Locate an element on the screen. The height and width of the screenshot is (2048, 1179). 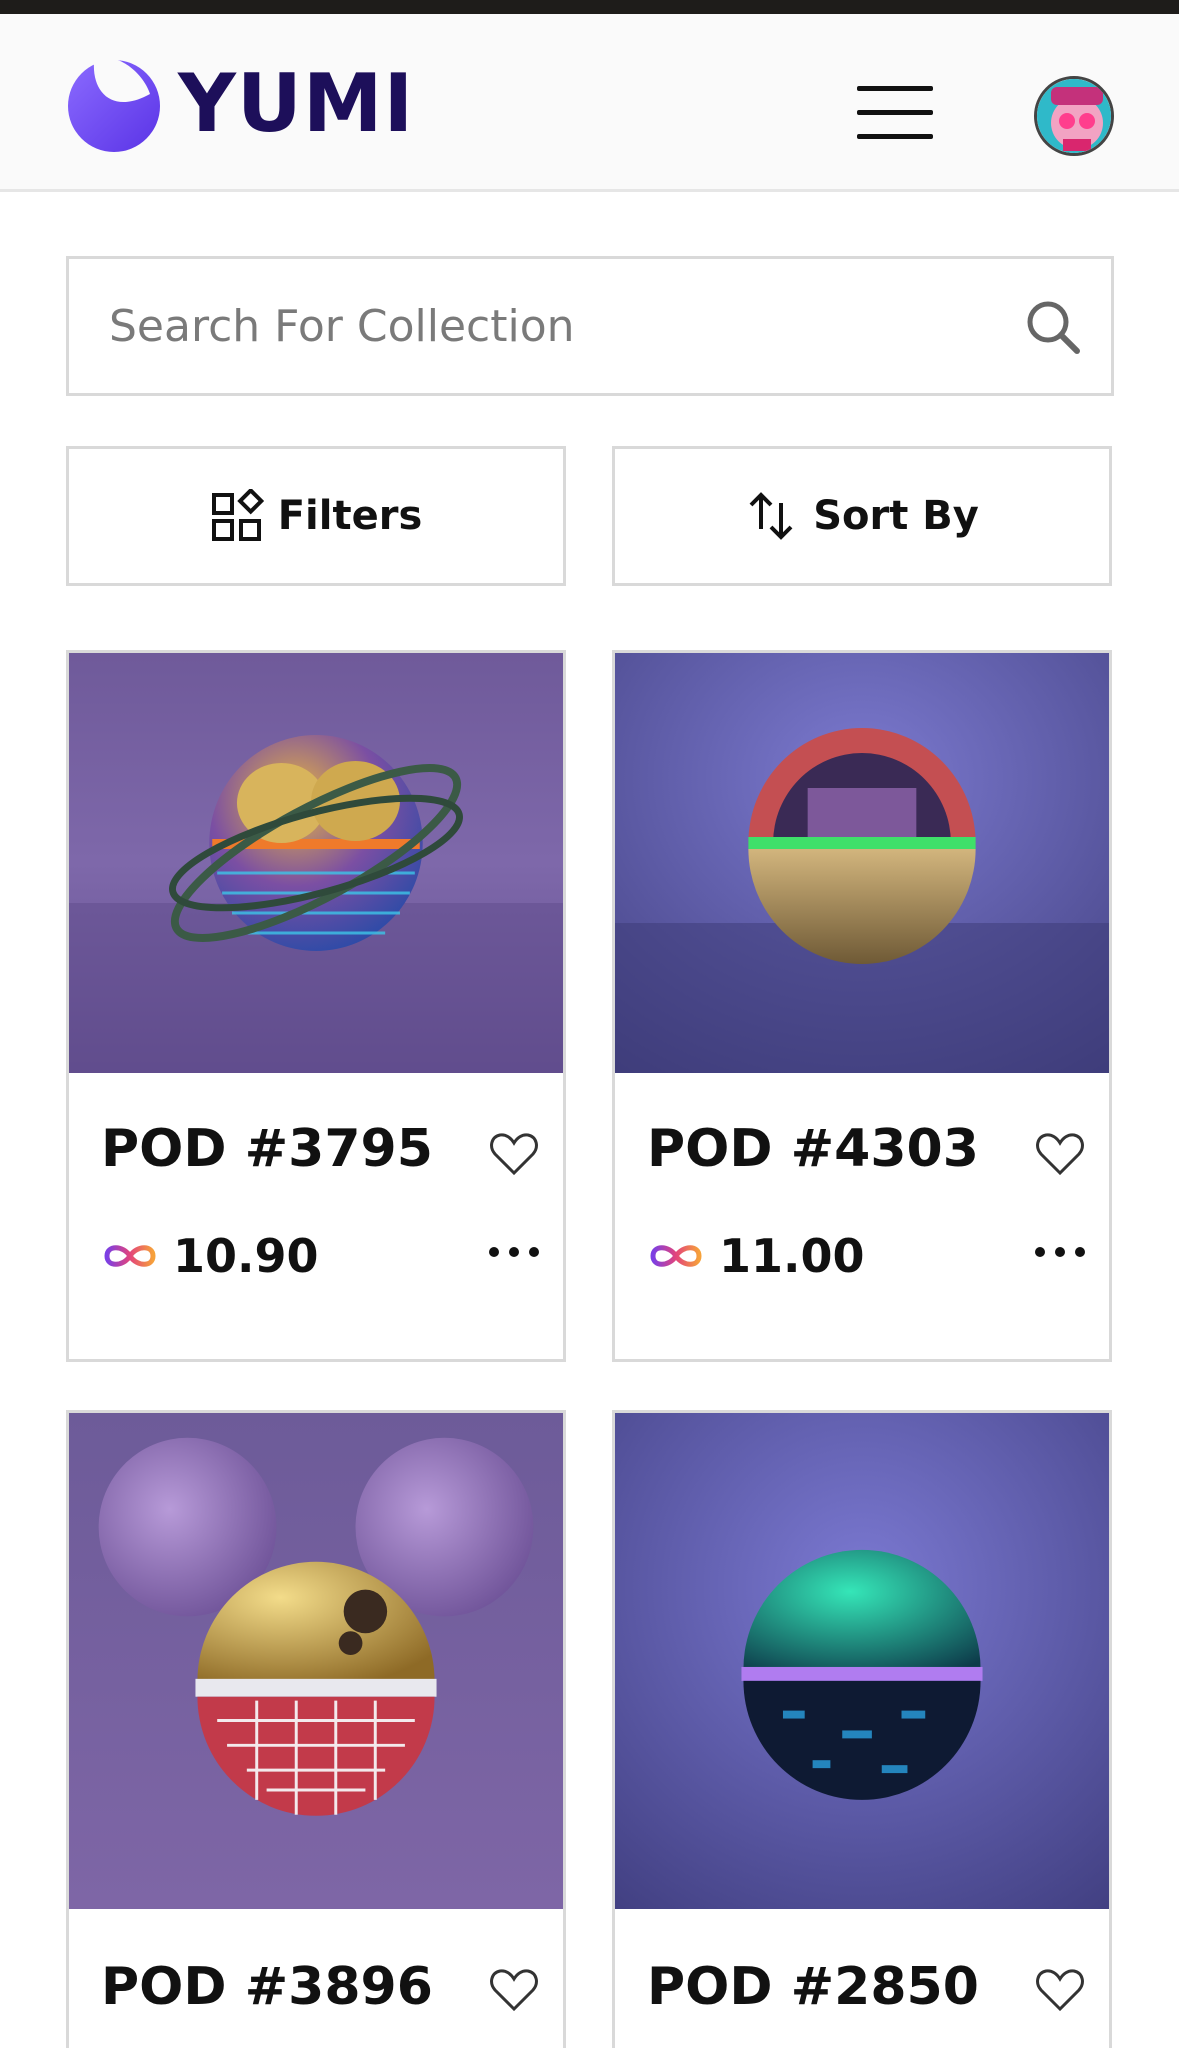
yumi-logo: YUMI is located at coordinates (239, 104).